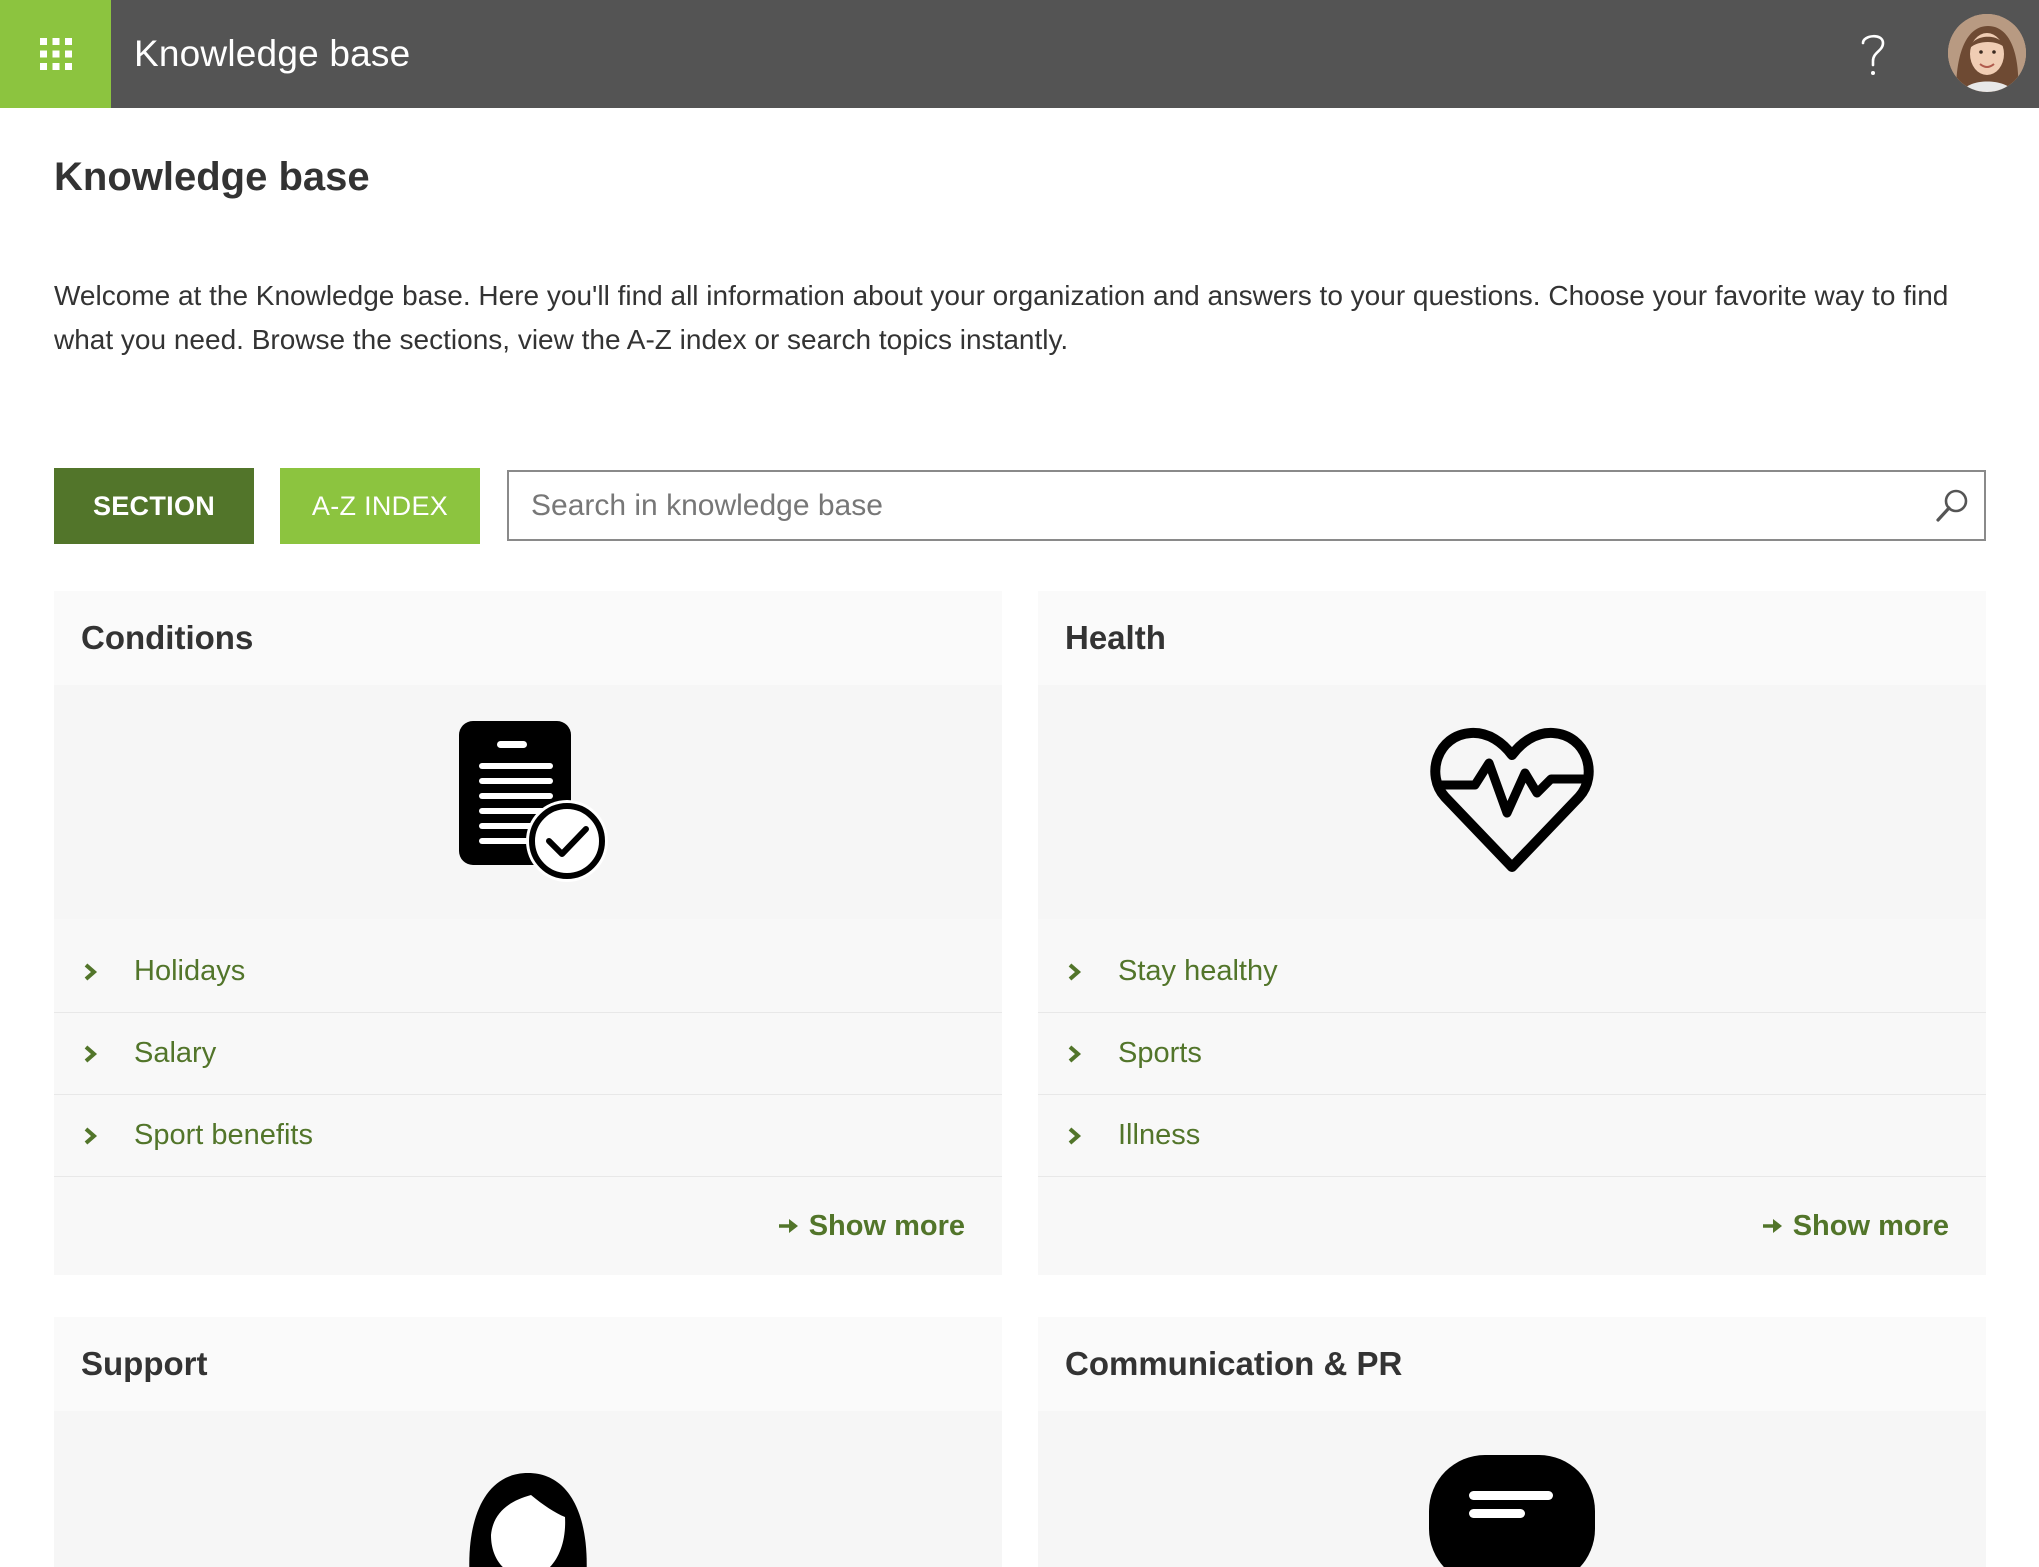 The height and width of the screenshot is (1567, 2039). I want to click on list-item: Sport benefits, so click(528, 1136).